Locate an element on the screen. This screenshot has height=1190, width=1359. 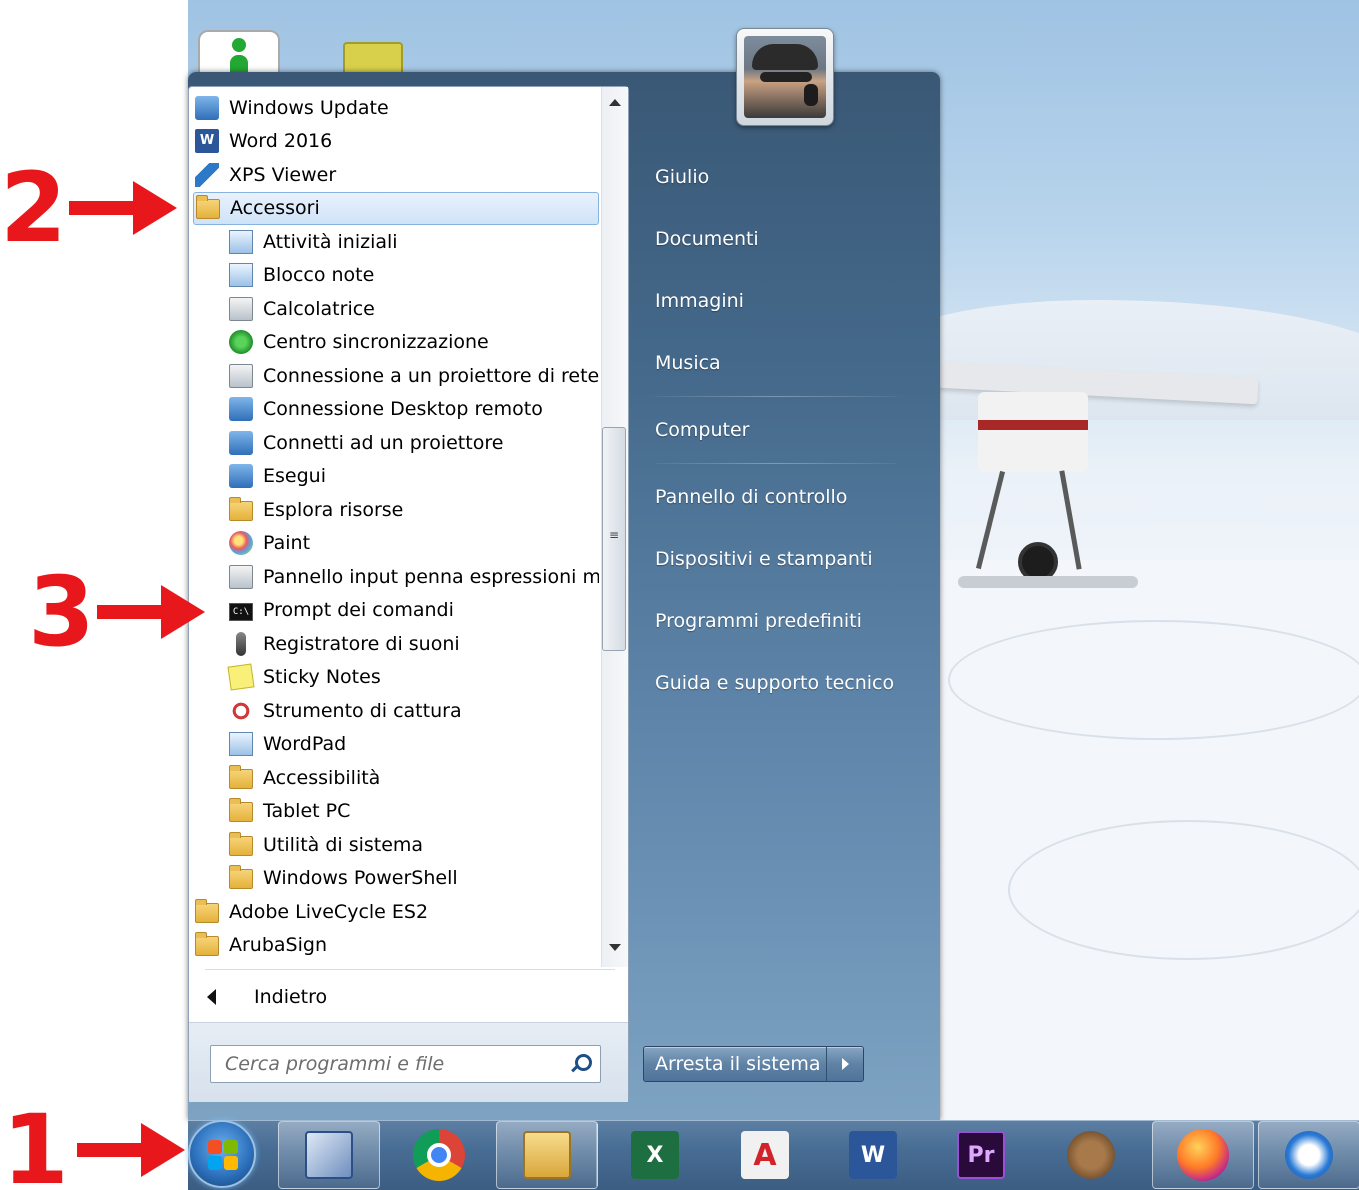
right-pane-user: Giulio is located at coordinates (682, 177).